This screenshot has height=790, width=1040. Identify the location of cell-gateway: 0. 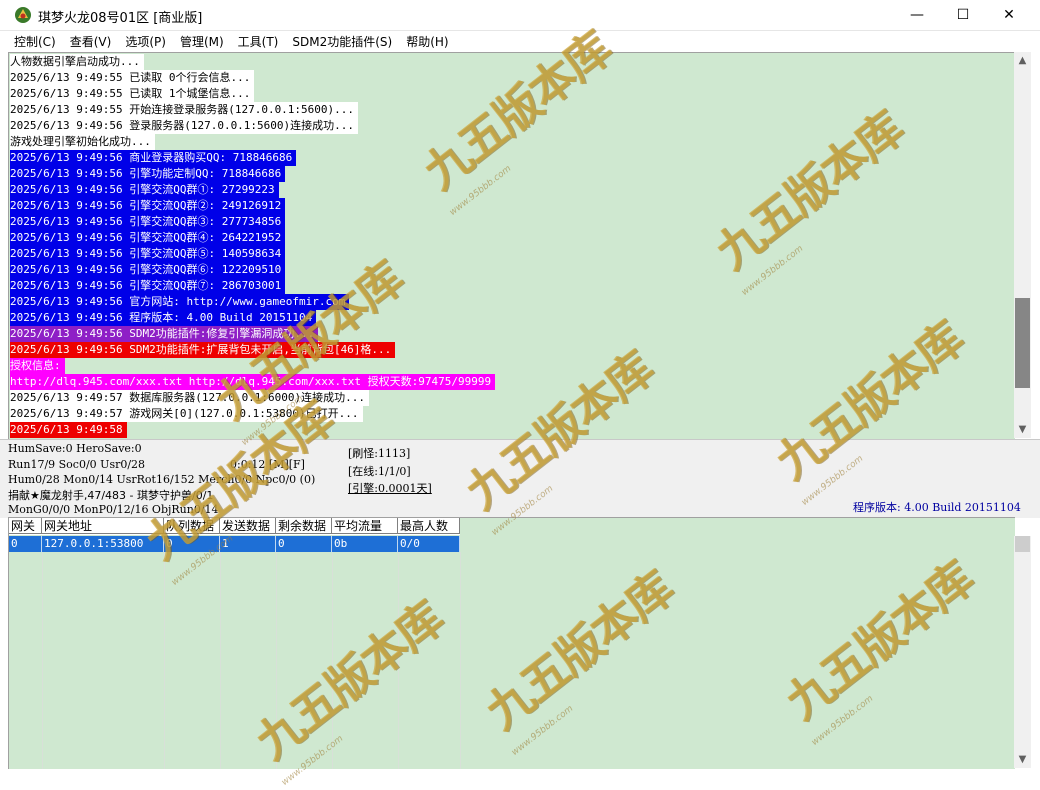
(25, 544).